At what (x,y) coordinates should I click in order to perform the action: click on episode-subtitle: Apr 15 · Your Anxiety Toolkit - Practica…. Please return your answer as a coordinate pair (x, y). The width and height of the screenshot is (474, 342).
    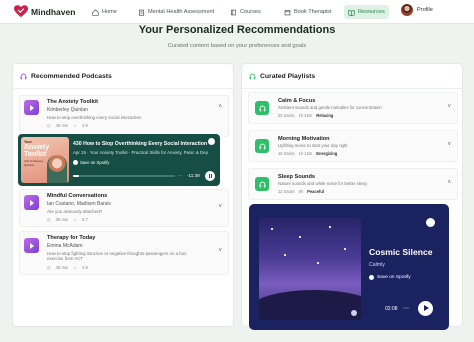
    Looking at the image, I should click on (141, 152).